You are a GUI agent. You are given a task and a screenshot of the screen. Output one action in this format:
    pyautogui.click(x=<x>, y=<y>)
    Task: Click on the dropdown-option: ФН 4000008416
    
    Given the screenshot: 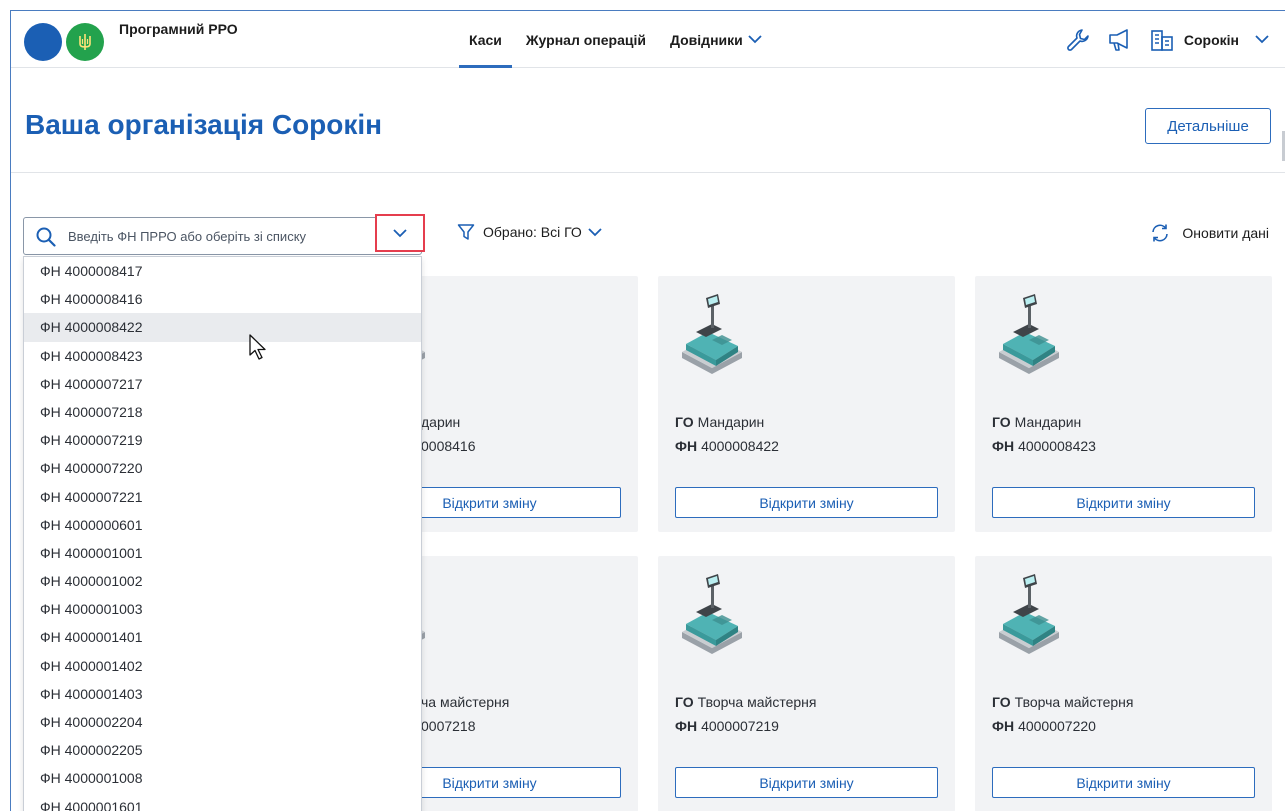 What is the action you would take?
    pyautogui.click(x=222, y=299)
    